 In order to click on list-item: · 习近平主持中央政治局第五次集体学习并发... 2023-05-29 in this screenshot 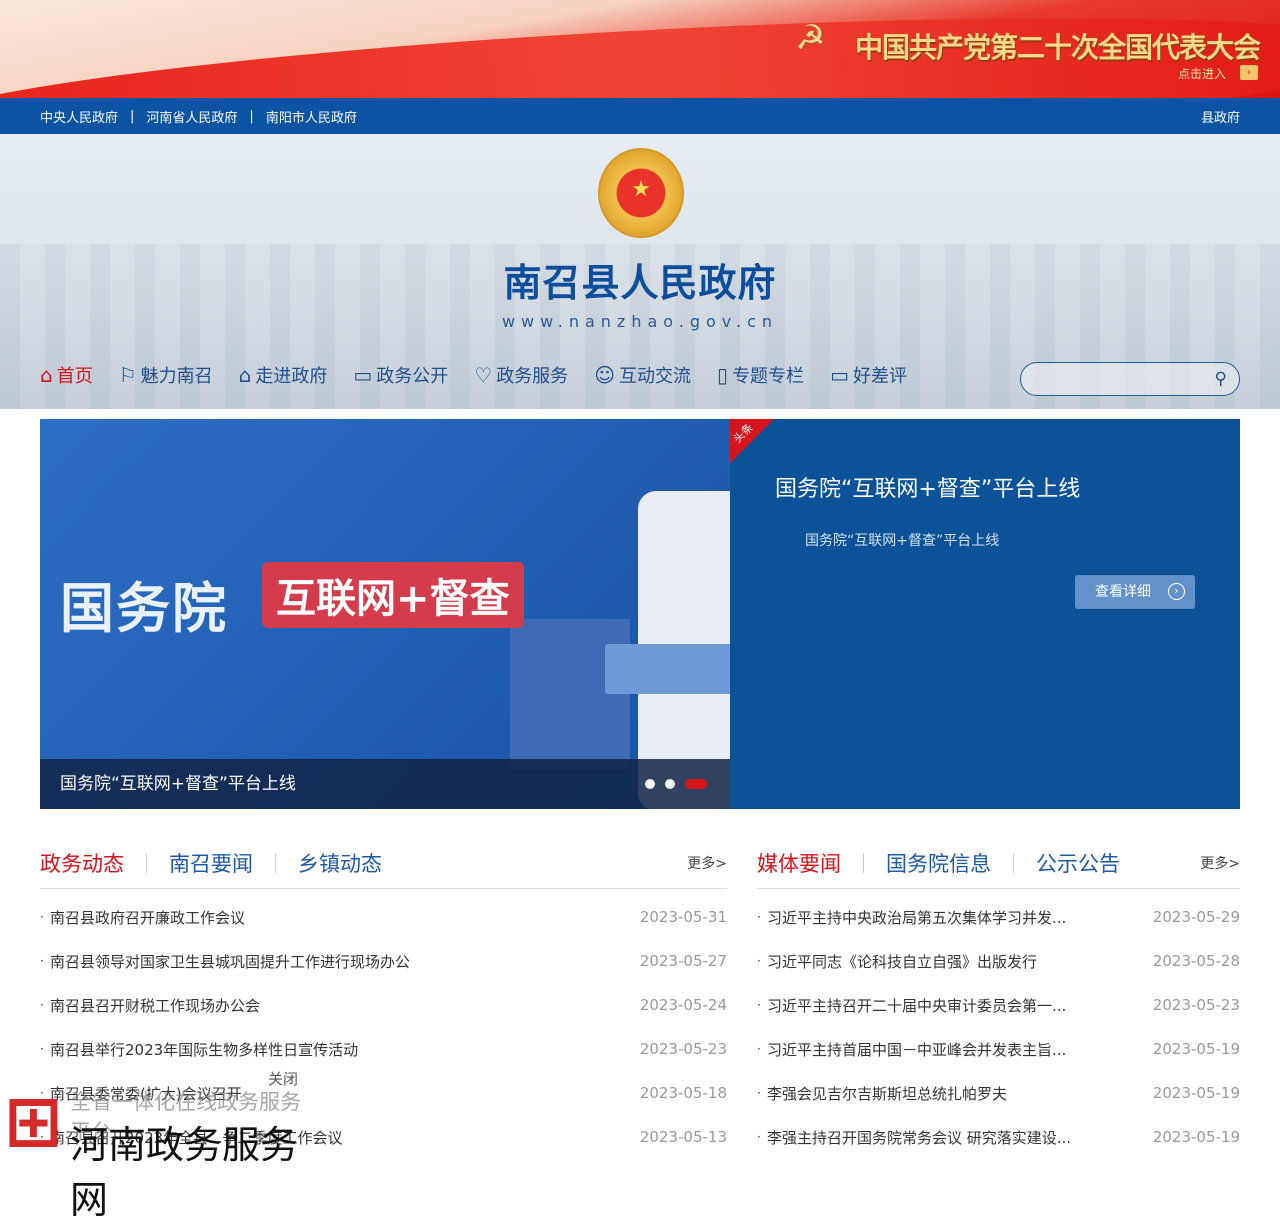, I will do `click(998, 917)`.